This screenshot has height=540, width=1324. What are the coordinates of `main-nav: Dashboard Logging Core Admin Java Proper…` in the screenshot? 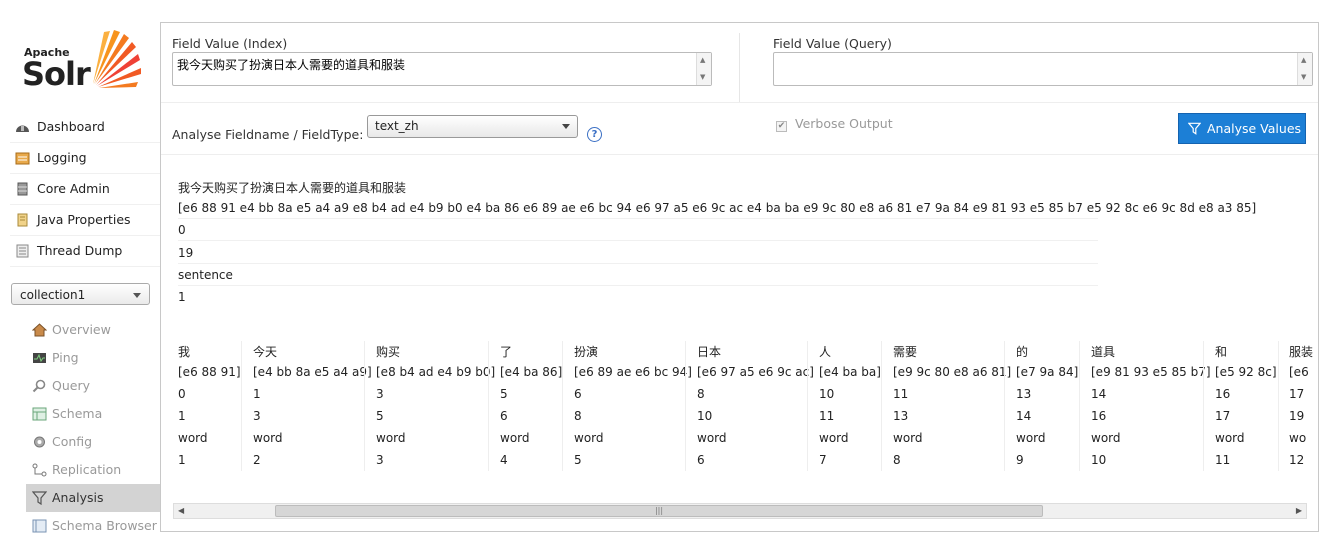 It's located at (85, 189).